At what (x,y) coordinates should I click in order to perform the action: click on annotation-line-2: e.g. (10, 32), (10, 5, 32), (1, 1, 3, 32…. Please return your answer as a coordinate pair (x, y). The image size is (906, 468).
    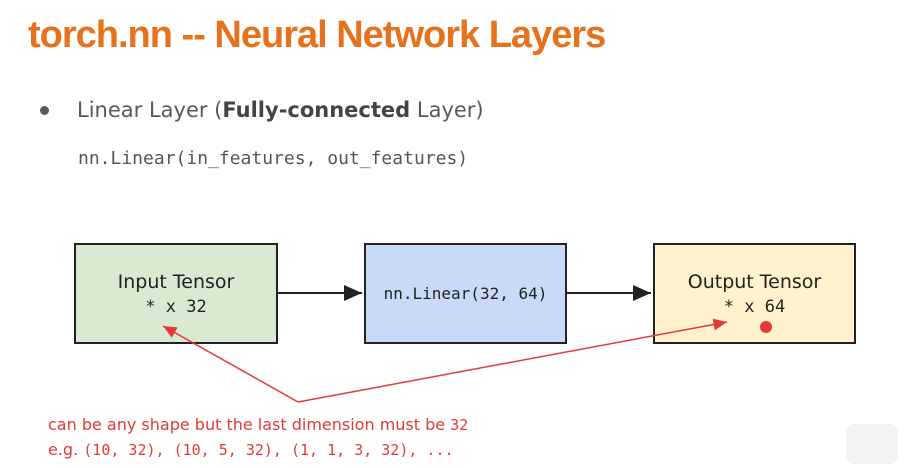
    Looking at the image, I should click on (251, 449).